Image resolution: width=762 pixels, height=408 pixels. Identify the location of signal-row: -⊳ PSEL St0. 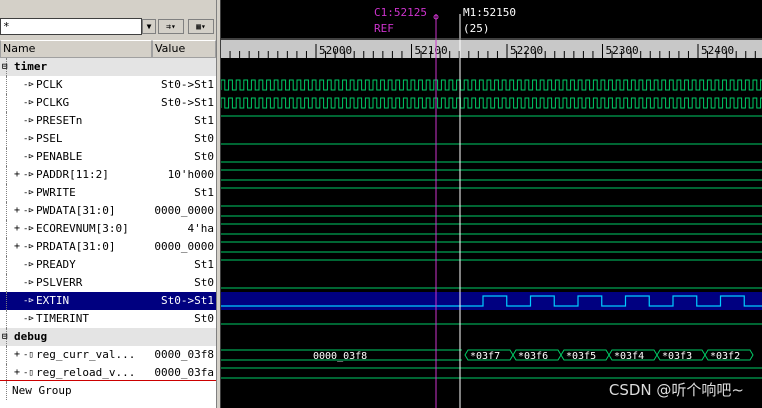
(108, 139).